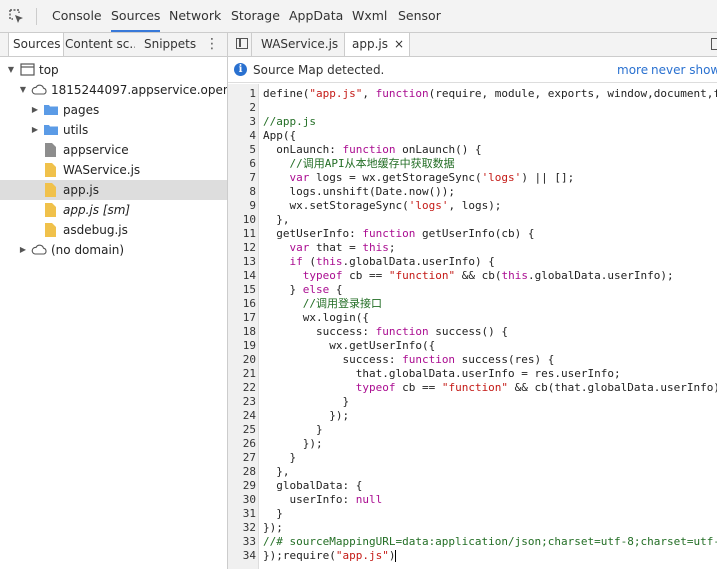 This screenshot has height=569, width=717. What do you see at coordinates (171, 44) in the screenshot?
I see `nav-tab-snippets: Snippets` at bounding box center [171, 44].